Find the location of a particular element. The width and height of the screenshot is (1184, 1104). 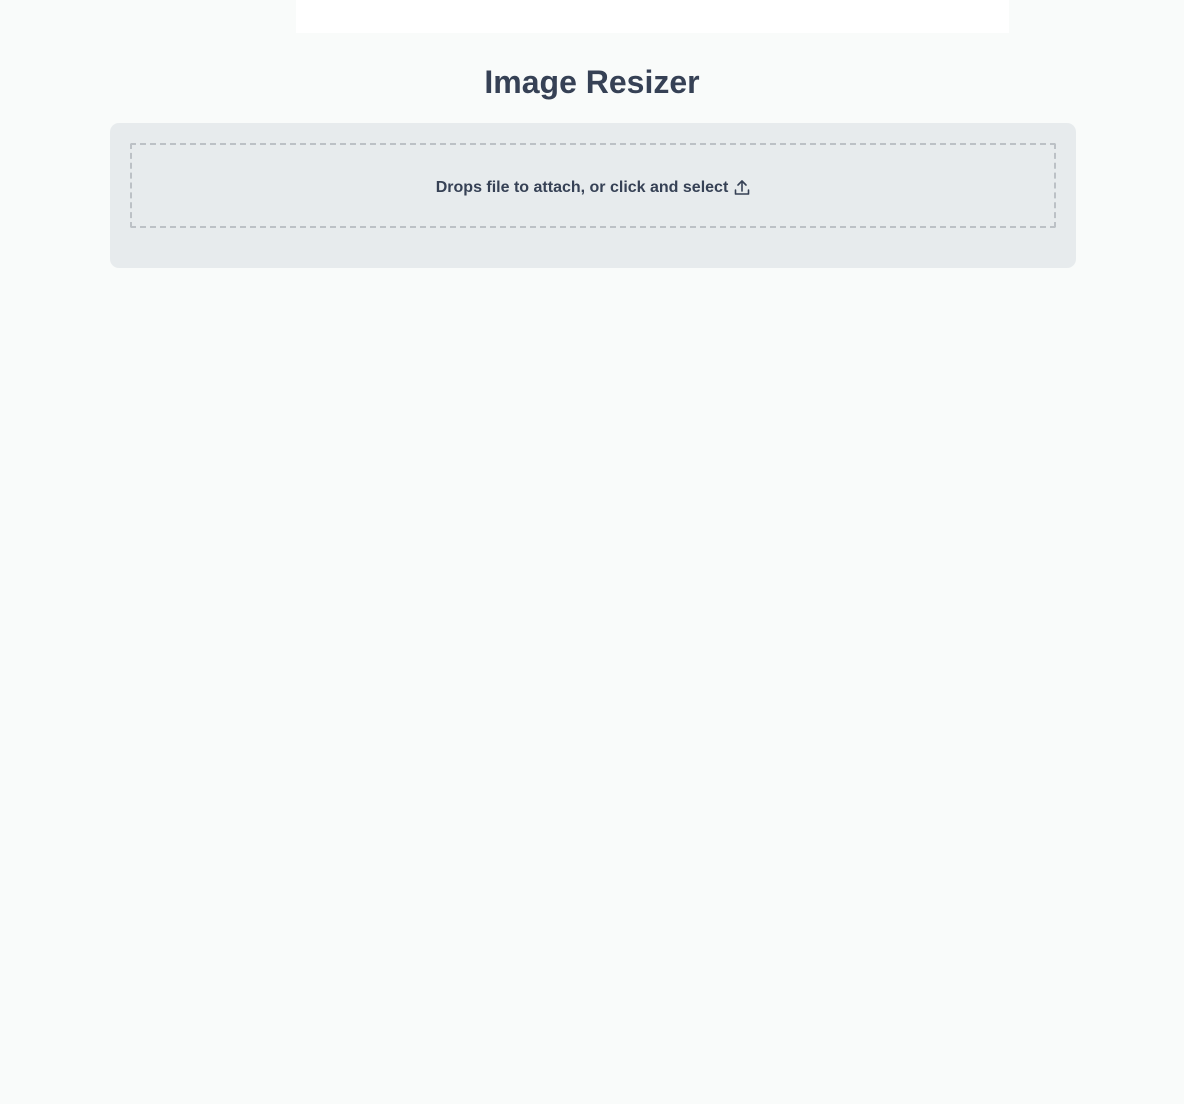

upload-icon is located at coordinates (742, 187).